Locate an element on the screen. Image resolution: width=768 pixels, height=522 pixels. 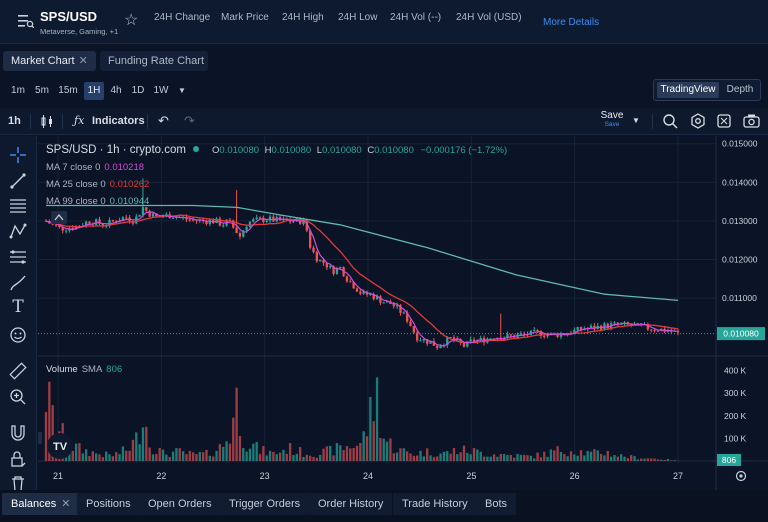
interval-15m: 15m is located at coordinates (68, 91).